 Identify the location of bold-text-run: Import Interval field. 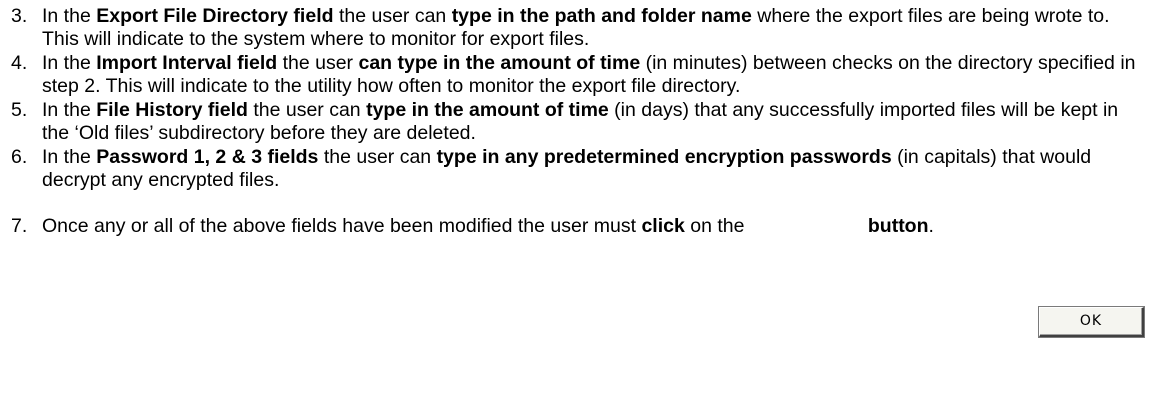
(187, 63).